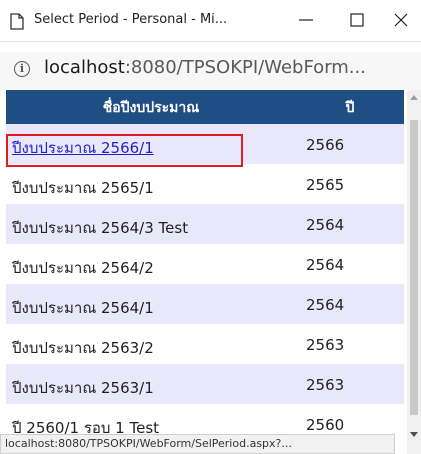  I want to click on close-icon, so click(401, 20).